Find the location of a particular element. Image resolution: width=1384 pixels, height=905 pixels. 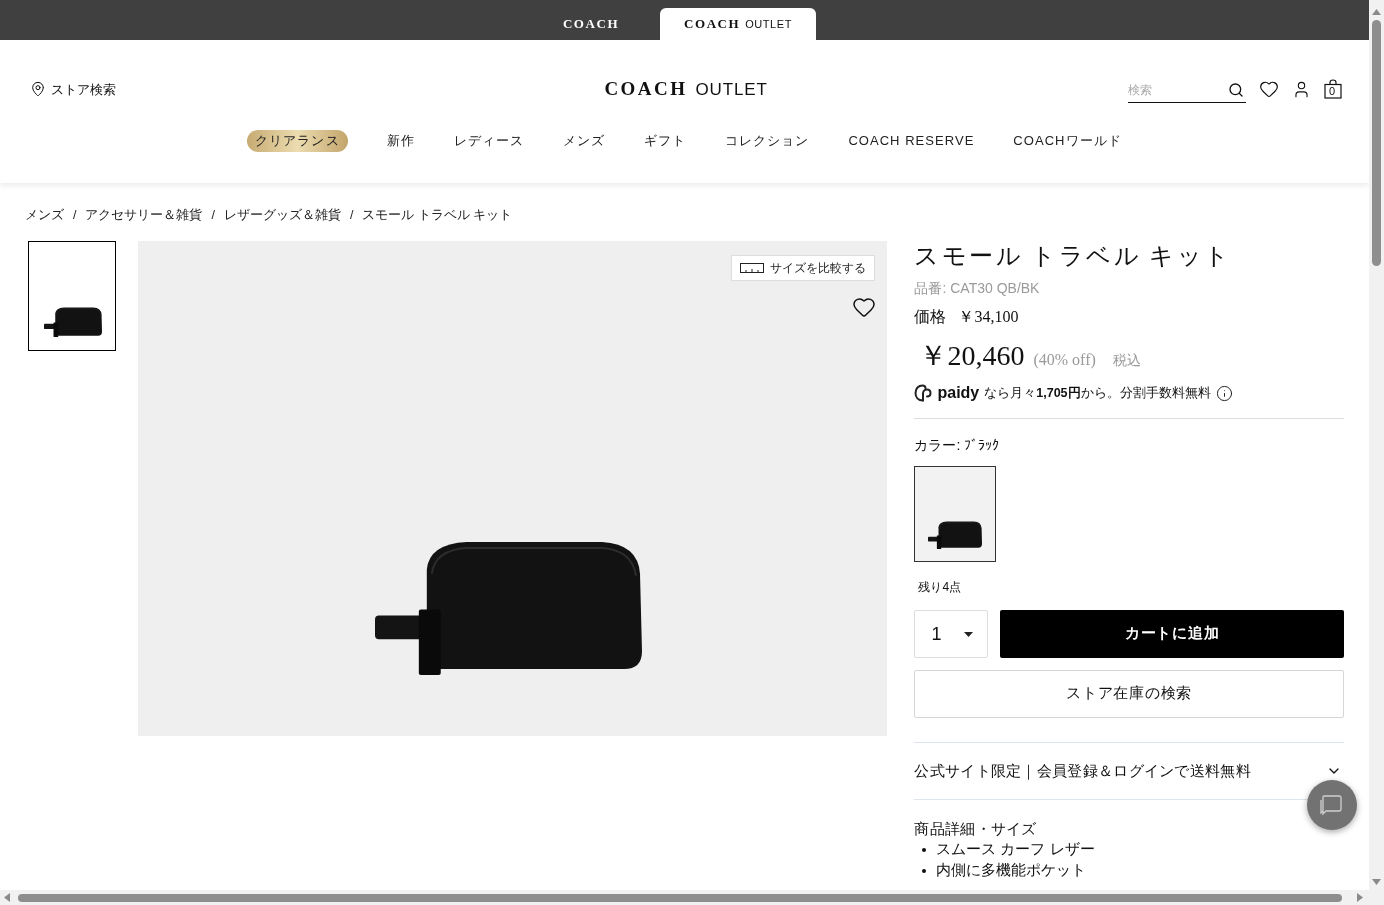

tax-note: 税込 is located at coordinates (1126, 361).